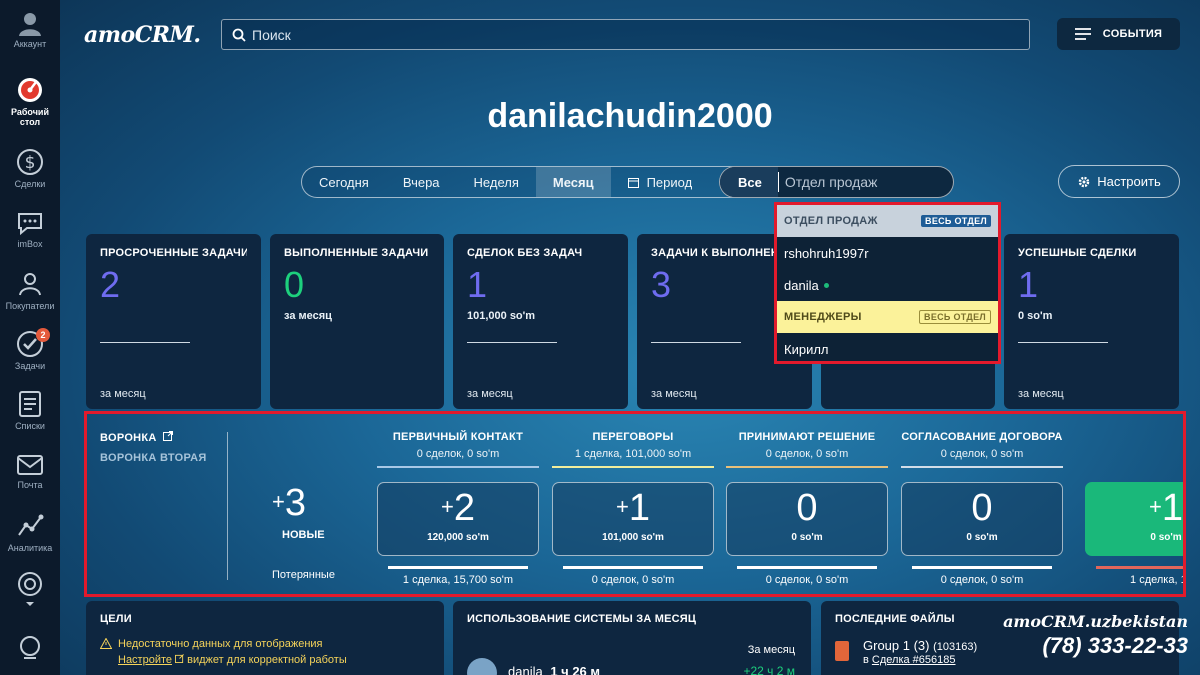 The height and width of the screenshot is (675, 1200). What do you see at coordinates (771, 650) in the screenshot?
I see `usage-period: За месяц` at bounding box center [771, 650].